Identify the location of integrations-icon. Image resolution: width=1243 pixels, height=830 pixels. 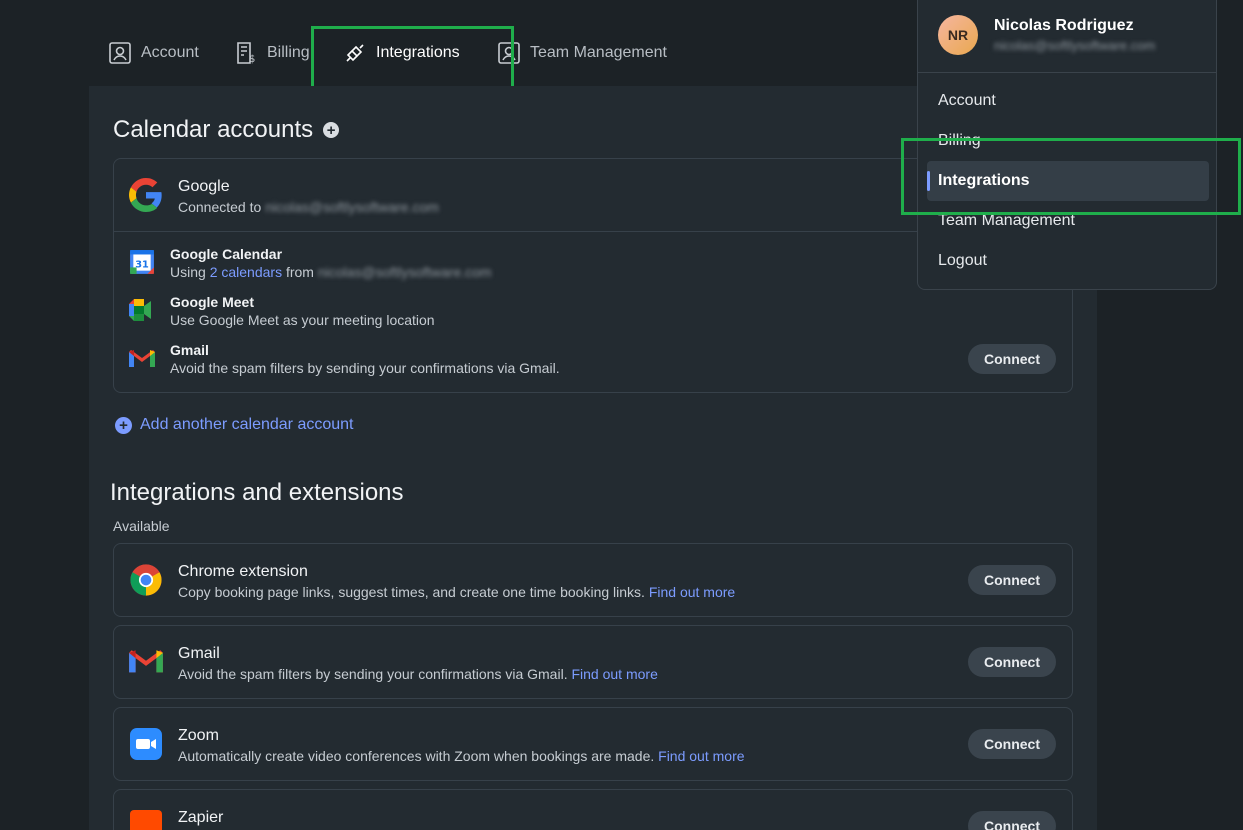
(355, 53).